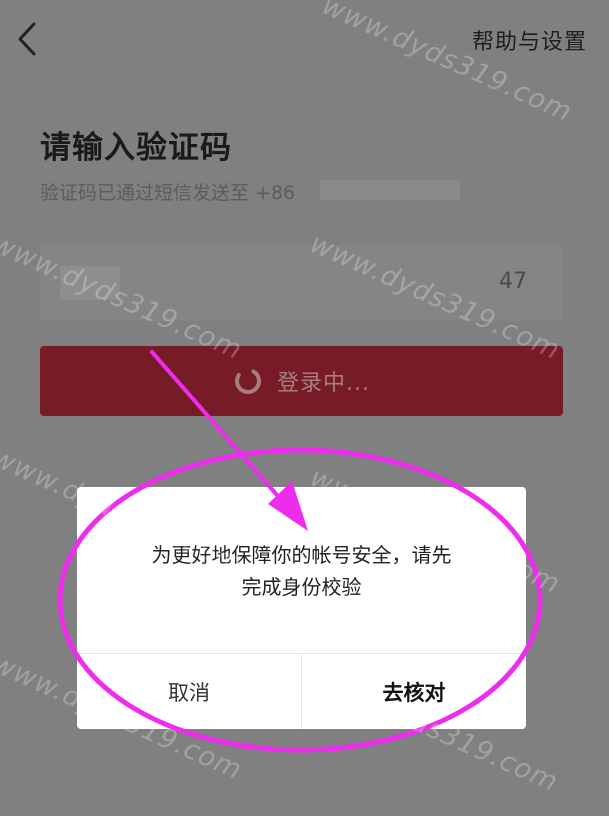 This screenshot has width=609, height=816. I want to click on back-button, so click(29, 39).